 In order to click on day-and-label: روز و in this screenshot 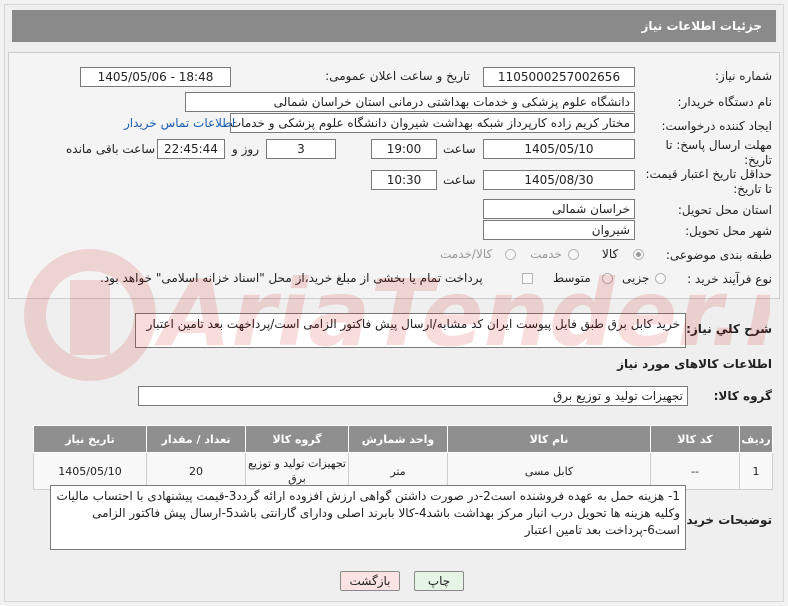, I will do `click(245, 149)`.